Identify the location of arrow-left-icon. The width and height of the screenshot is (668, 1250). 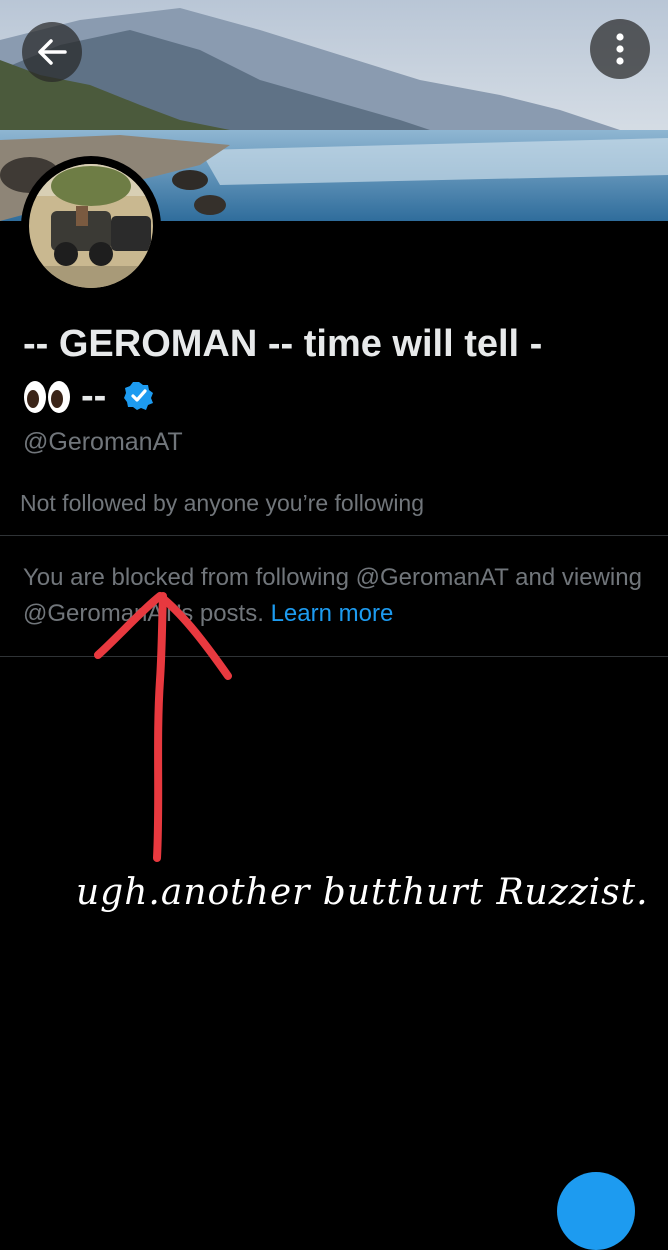
(52, 52).